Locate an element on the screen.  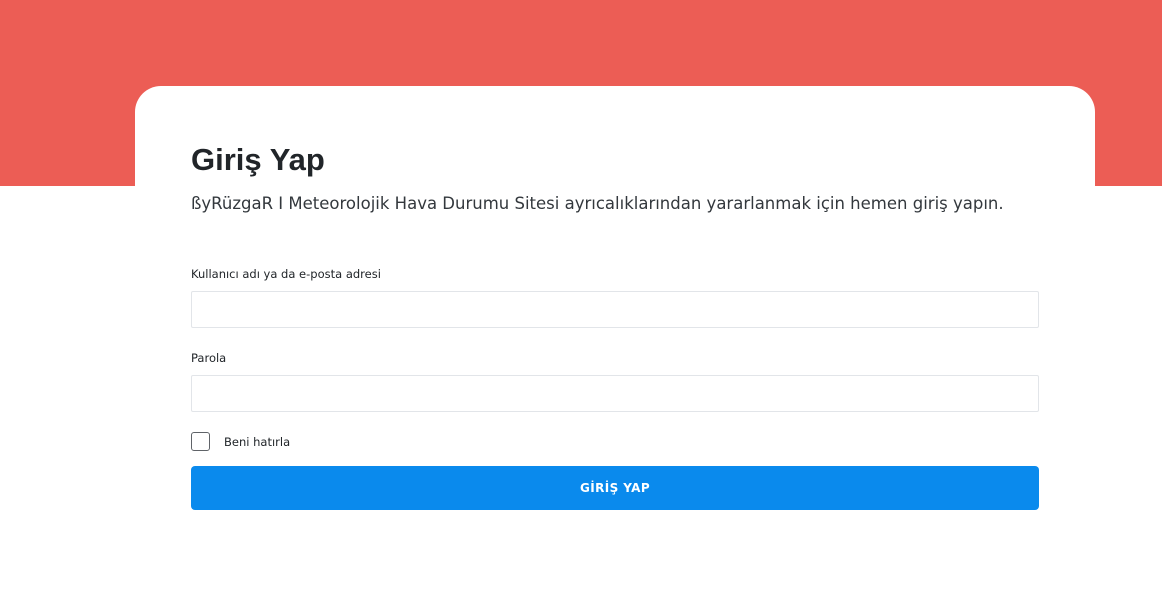
page-title: Giriş Yap is located at coordinates (258, 159).